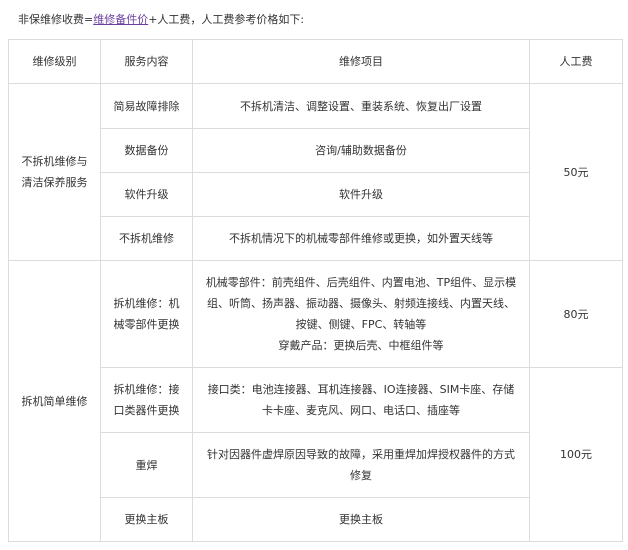 This screenshot has height=550, width=628. I want to click on service-cell: 简易故障排除, so click(146, 106).